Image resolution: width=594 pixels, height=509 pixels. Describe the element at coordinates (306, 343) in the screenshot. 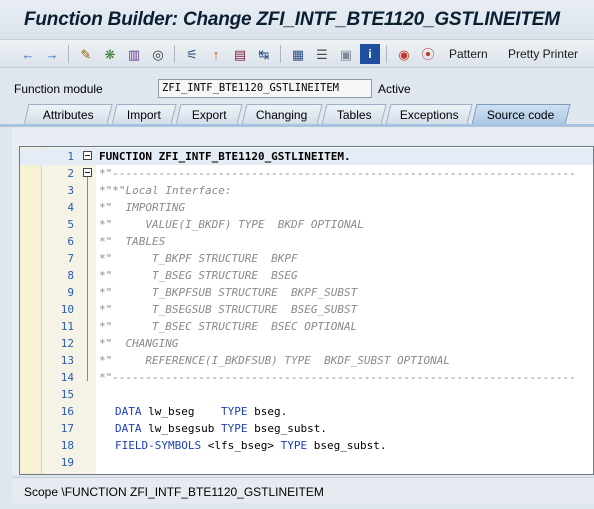

I see `code-line: 12 *" CHANGING` at that location.